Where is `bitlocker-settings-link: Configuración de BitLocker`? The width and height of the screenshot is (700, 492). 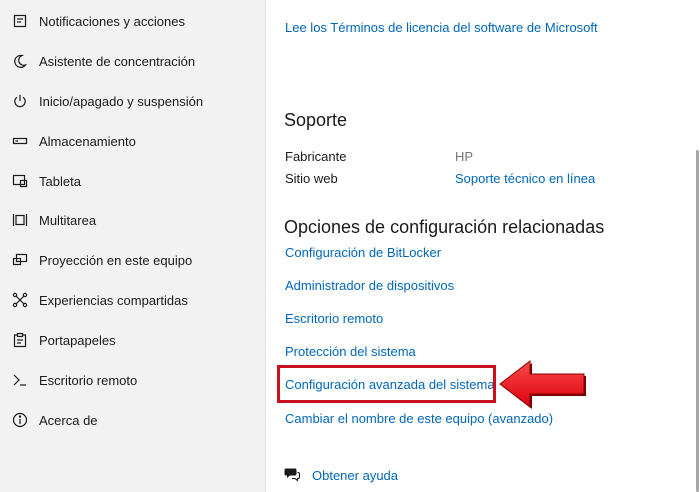 bitlocker-settings-link: Configuración de BitLocker is located at coordinates (363, 252).